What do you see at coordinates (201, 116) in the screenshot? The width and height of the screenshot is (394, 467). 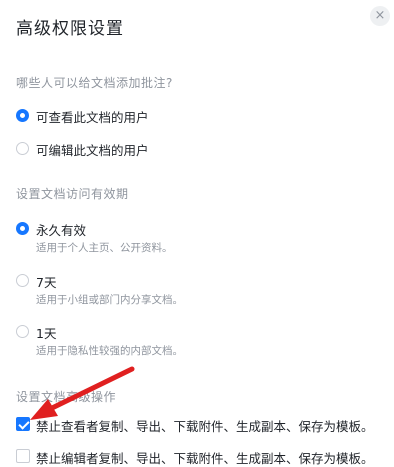 I see `radio-option-viewers: 可查看此文档的用户` at bounding box center [201, 116].